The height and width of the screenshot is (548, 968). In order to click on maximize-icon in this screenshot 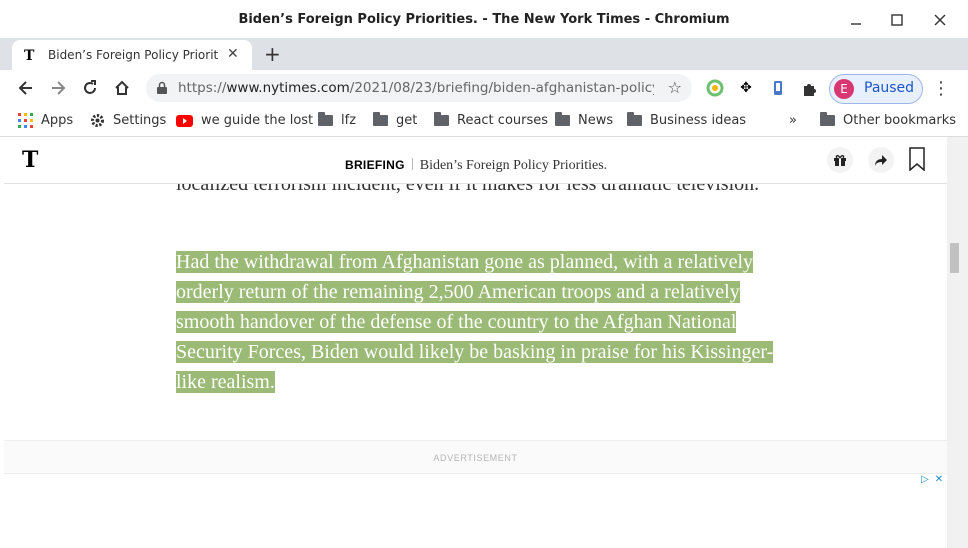, I will do `click(897, 20)`.